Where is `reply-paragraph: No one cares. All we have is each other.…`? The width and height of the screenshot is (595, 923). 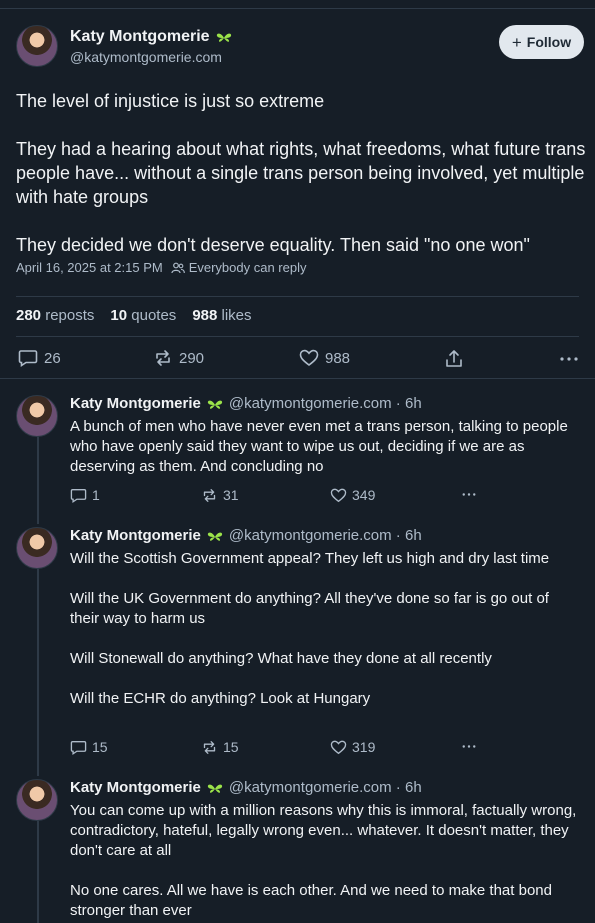
reply-paragraph: No one cares. All we have is each other.… is located at coordinates (311, 900).